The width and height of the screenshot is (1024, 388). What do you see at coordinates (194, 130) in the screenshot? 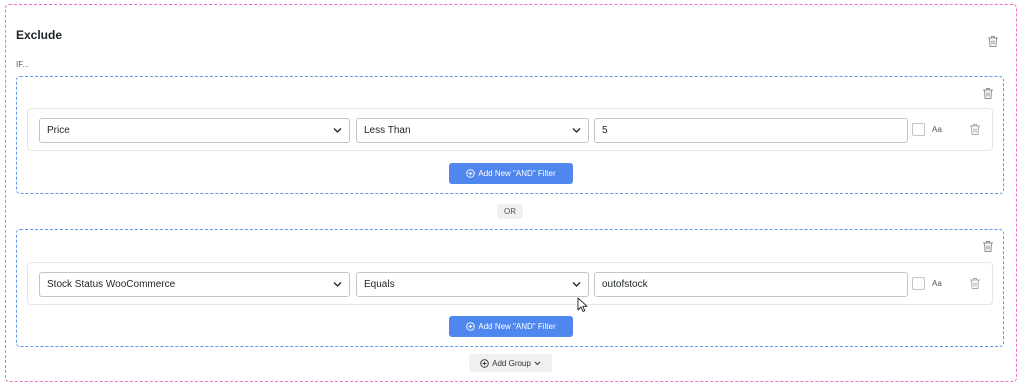
I see `field-select: Price` at bounding box center [194, 130].